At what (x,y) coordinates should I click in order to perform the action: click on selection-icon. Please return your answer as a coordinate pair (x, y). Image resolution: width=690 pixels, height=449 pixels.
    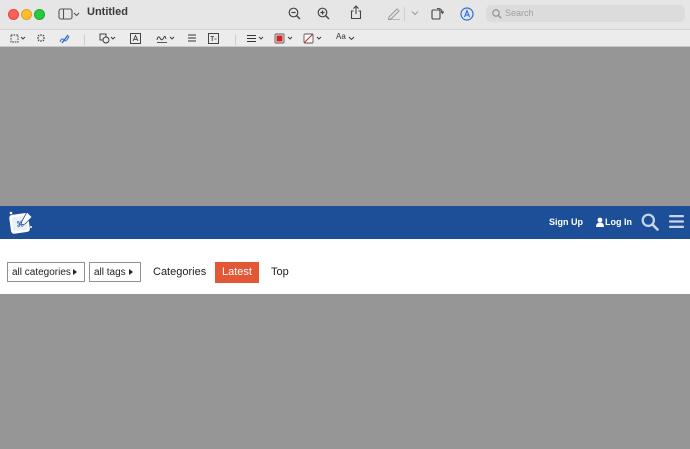
    Looking at the image, I should click on (19, 38).